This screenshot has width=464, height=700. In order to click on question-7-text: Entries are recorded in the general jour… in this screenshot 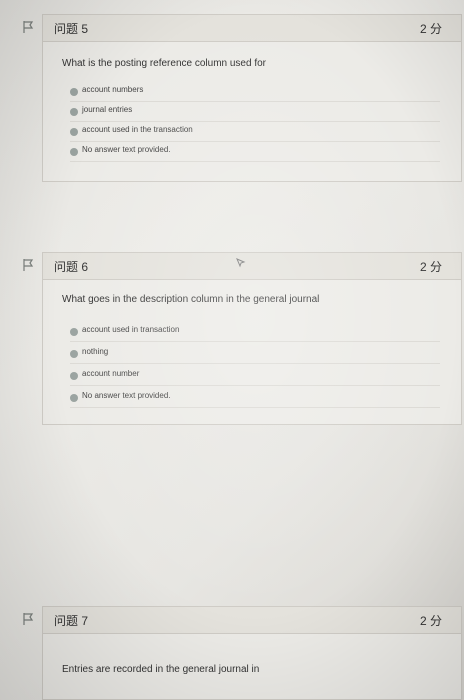, I will do `click(161, 669)`.